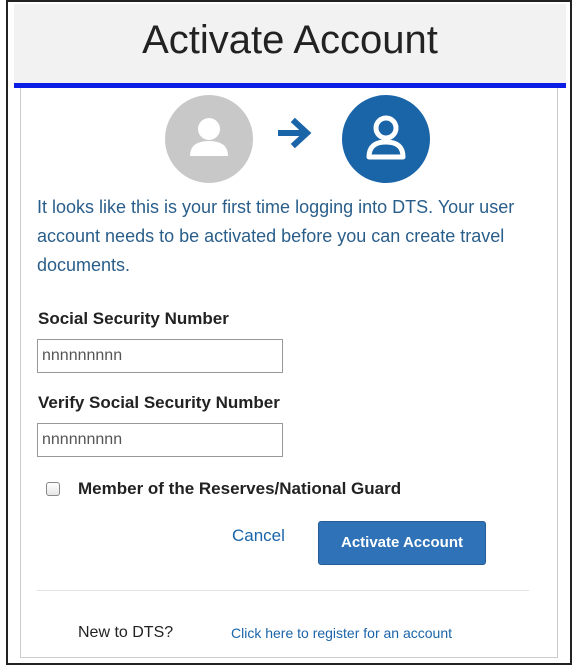 The image size is (575, 669). I want to click on active-user-avatar, so click(386, 139).